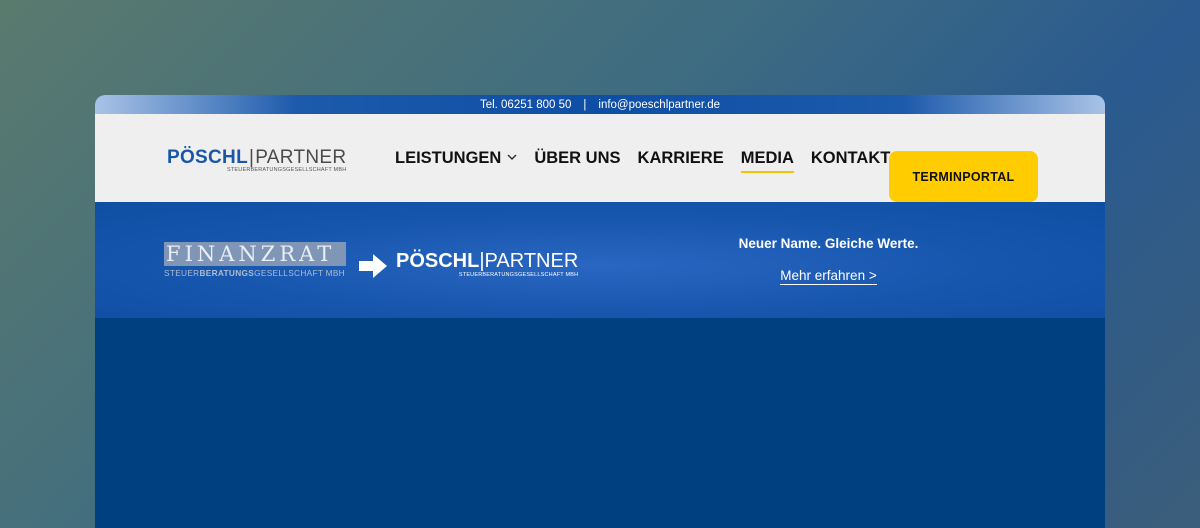  I want to click on mehr-erfahren-link: Mehr erfahren >, so click(828, 276).